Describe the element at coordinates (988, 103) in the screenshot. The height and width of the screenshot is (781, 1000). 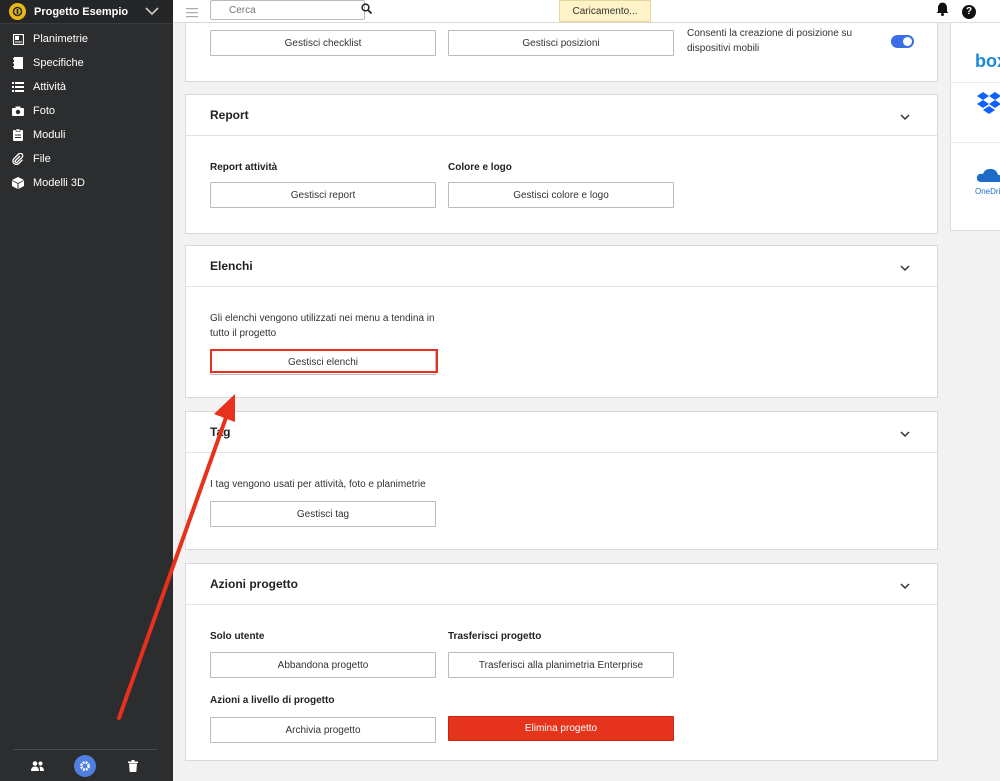
I see `dropbox-icon` at that location.